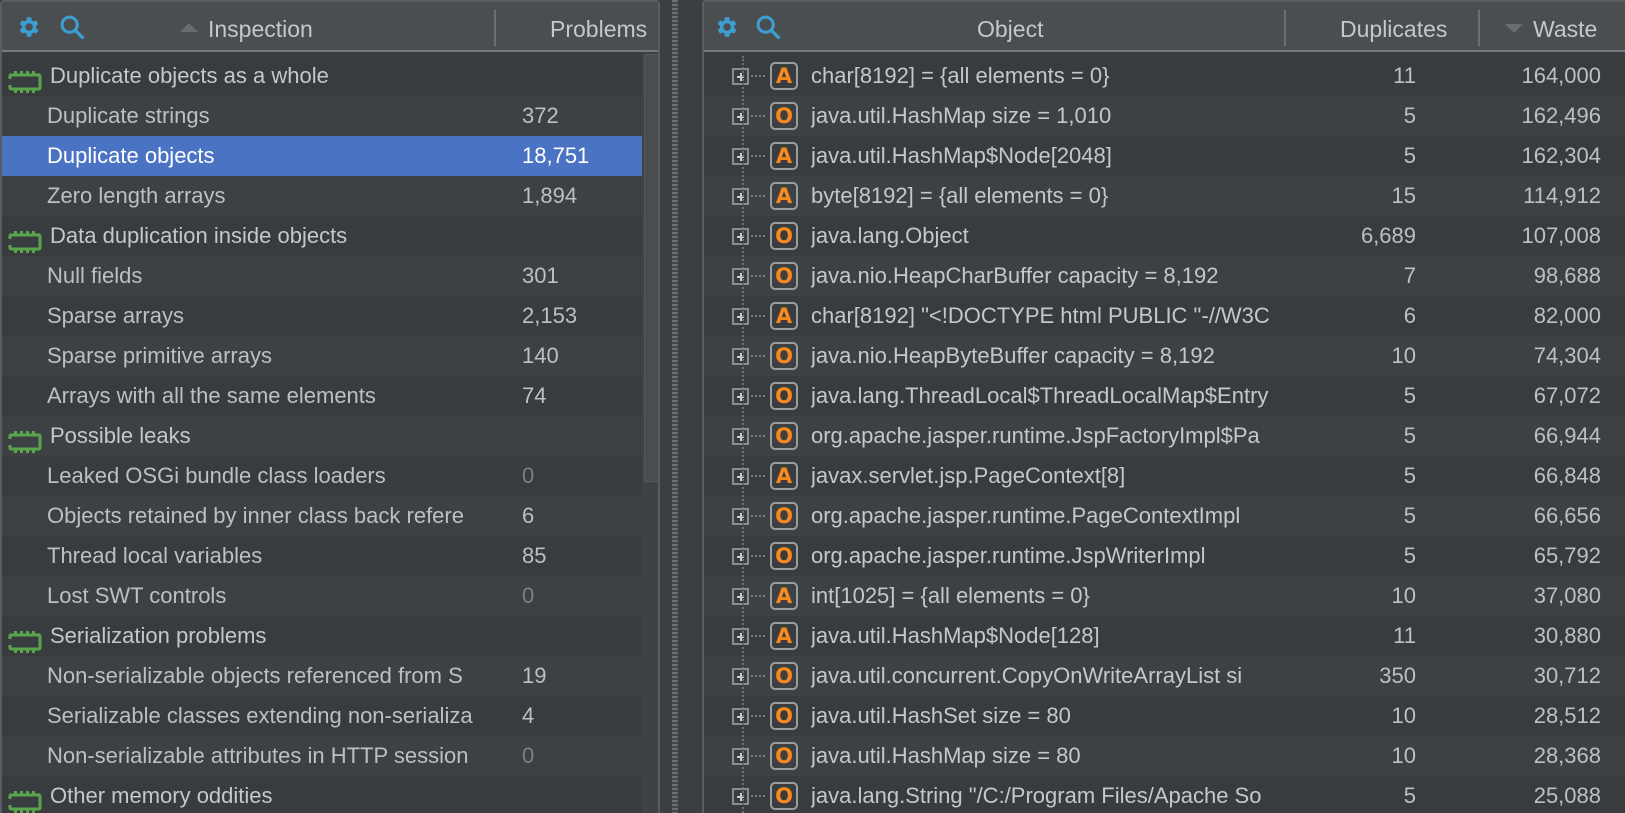 The width and height of the screenshot is (1625, 813). I want to click on inspection-row: Lost SWT controls 0, so click(330, 596).